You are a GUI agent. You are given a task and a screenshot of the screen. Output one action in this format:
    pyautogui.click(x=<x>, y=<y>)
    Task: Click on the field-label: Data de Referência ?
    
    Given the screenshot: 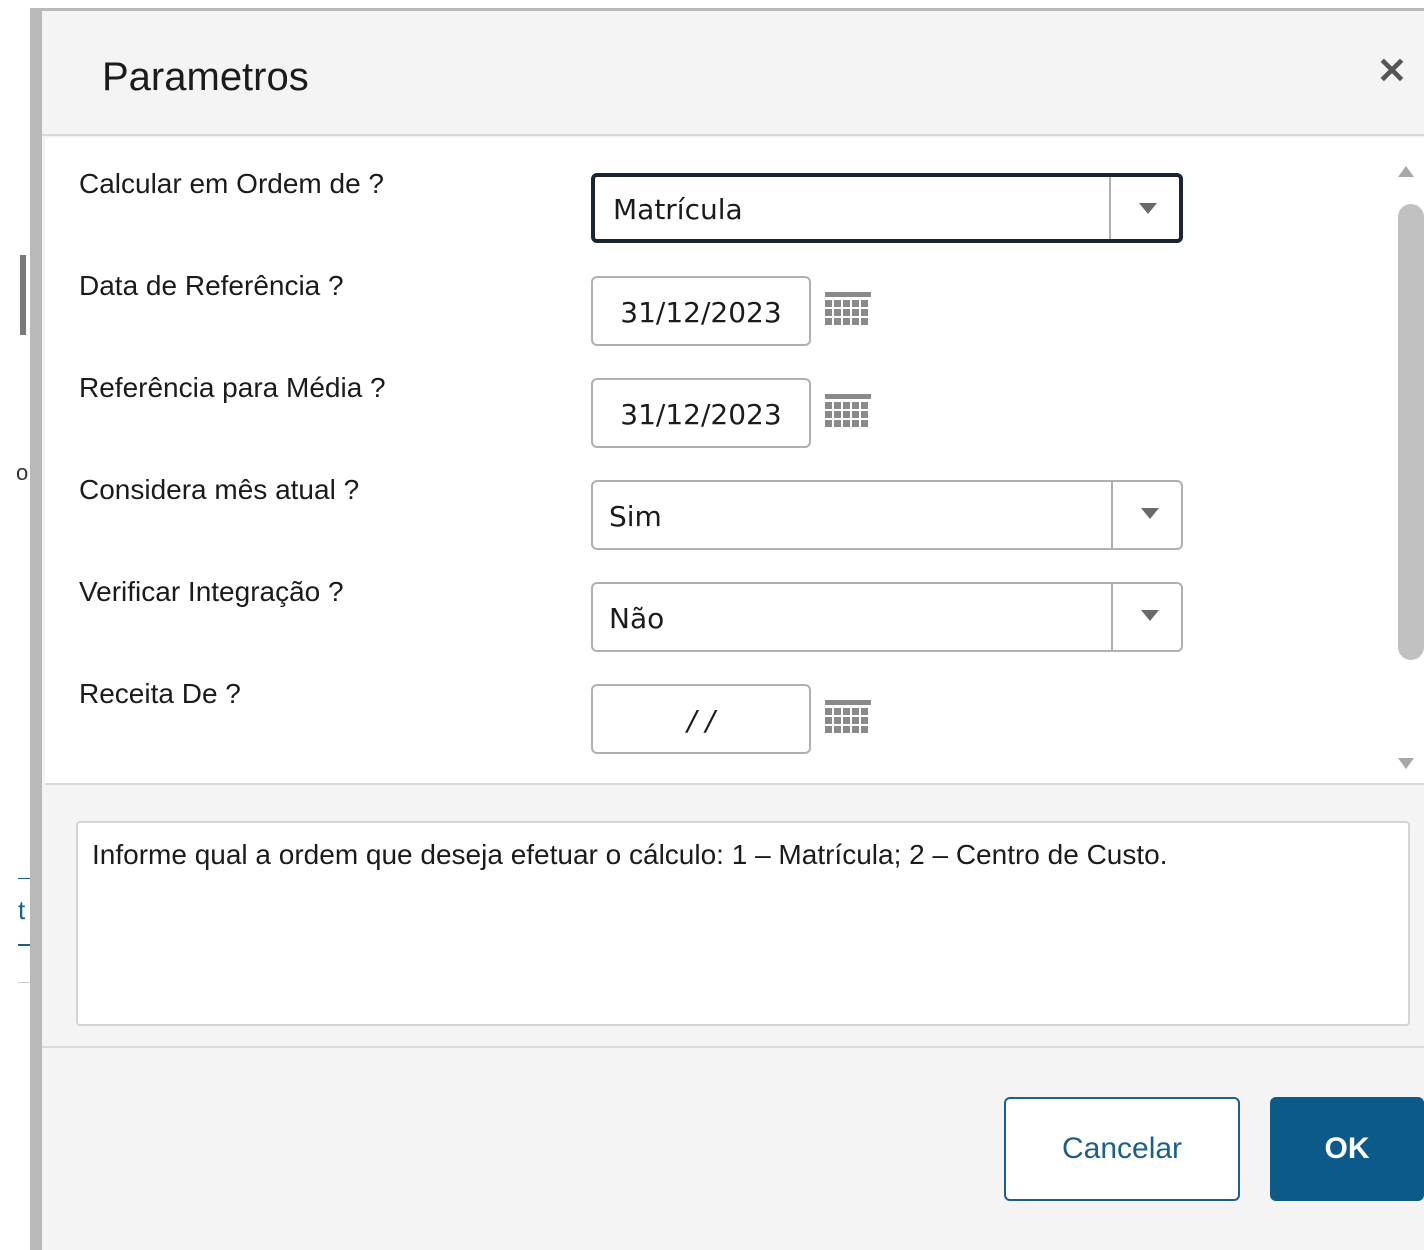 What is the action you would take?
    pyautogui.click(x=211, y=285)
    